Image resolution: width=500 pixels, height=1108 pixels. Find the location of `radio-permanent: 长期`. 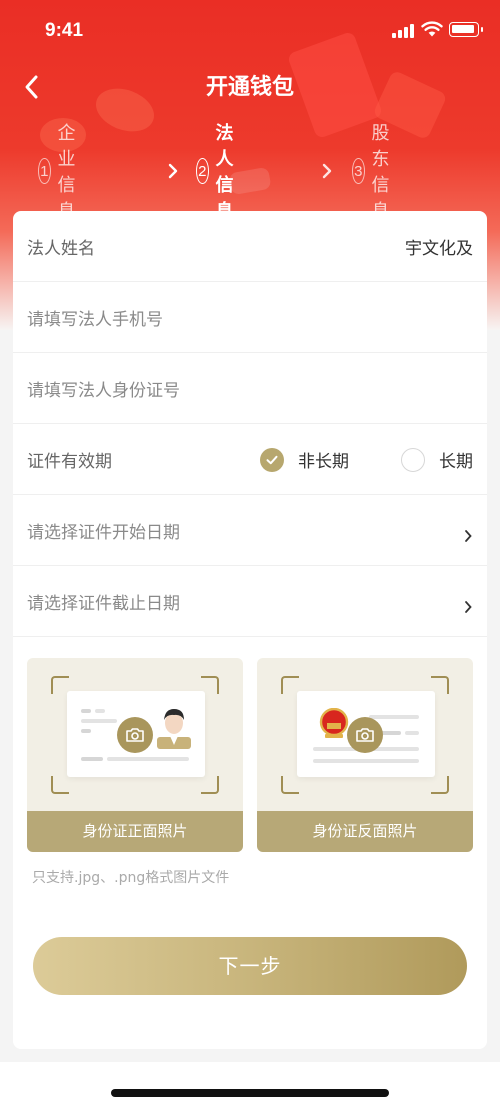

radio-permanent: 长期 is located at coordinates (437, 459).